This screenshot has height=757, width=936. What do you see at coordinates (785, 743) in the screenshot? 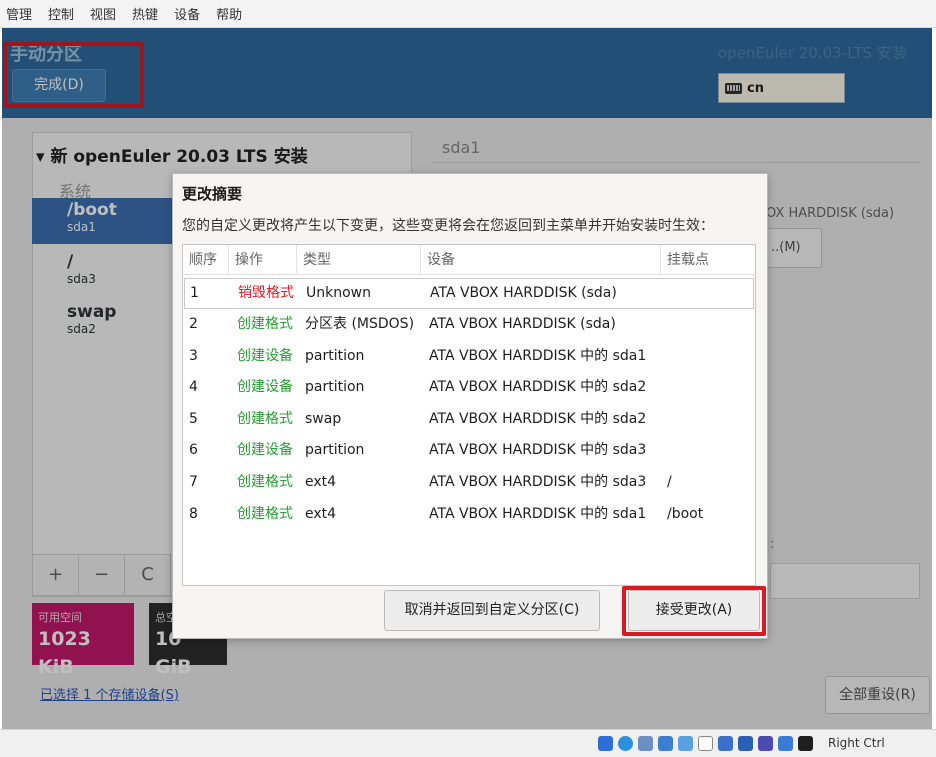
I see `mouse-integration-icon` at bounding box center [785, 743].